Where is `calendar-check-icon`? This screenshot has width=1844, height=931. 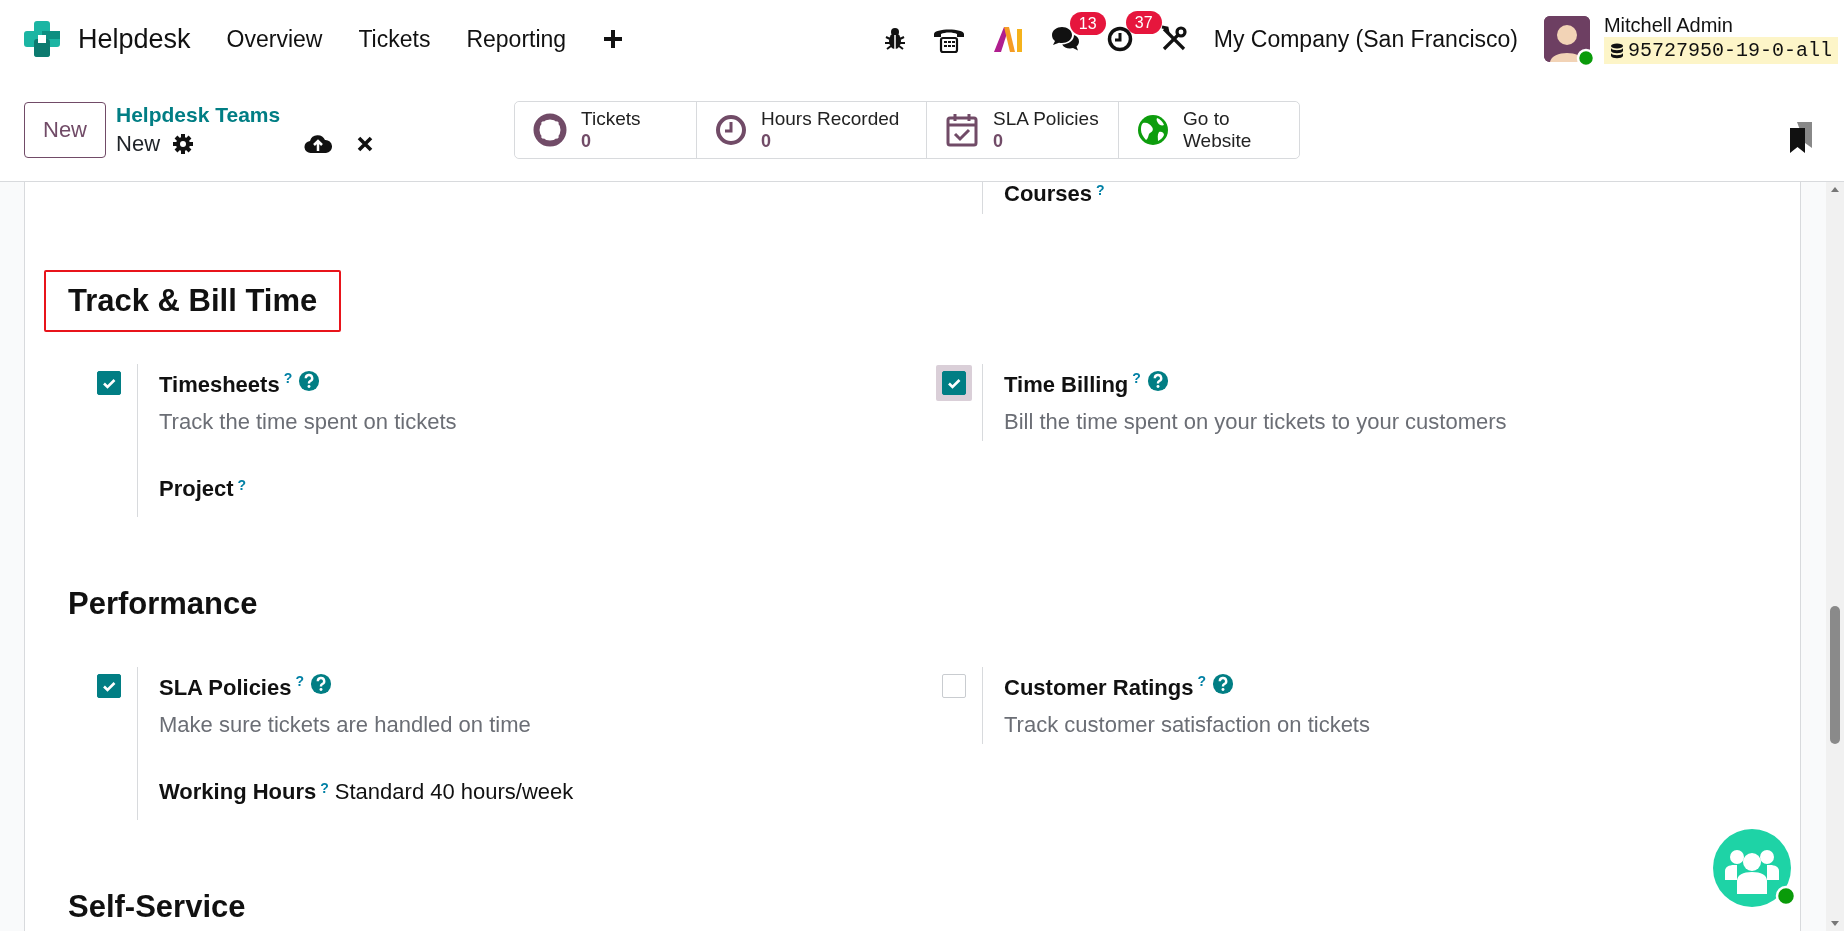
calendar-check-icon is located at coordinates (962, 129).